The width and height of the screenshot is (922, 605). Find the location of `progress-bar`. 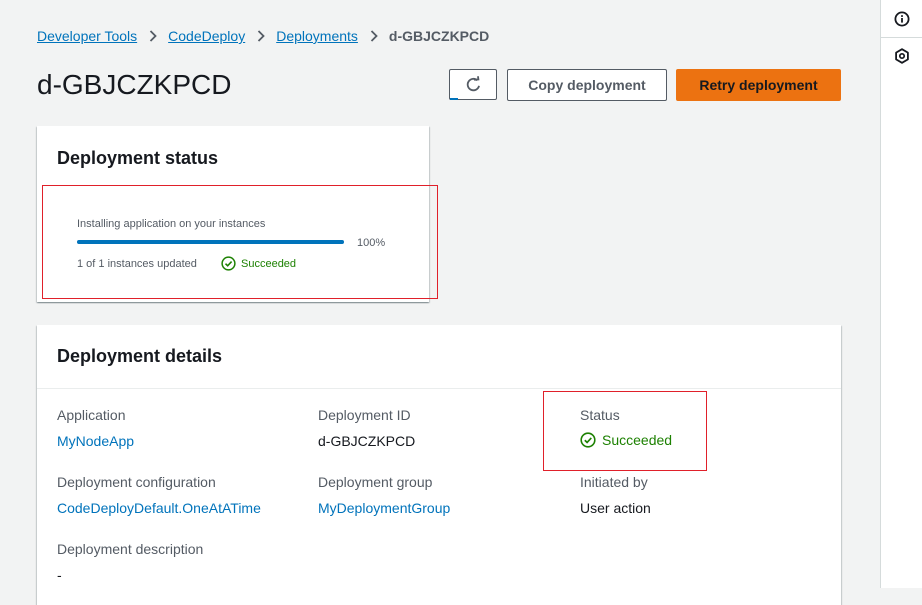

progress-bar is located at coordinates (210, 242).